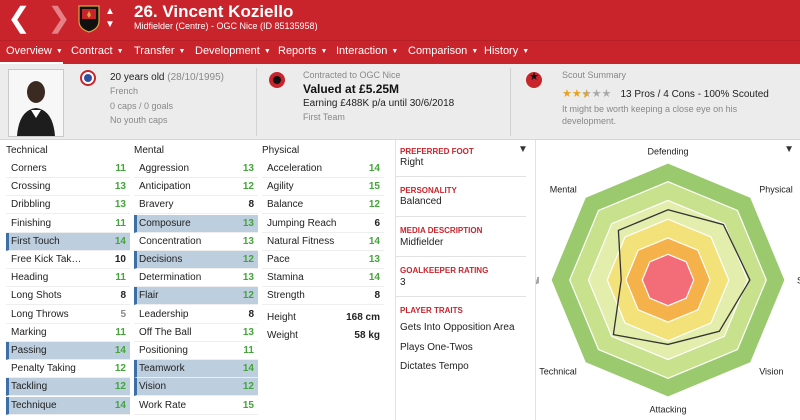  Describe the element at coordinates (68, 405) in the screenshot. I see `technical-attribute-row: Technique 14` at that location.